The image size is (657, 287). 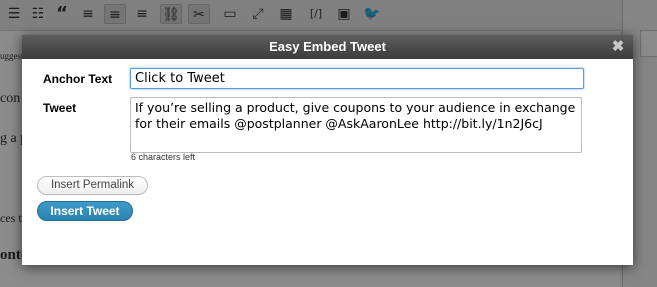 What do you see at coordinates (163, 157) in the screenshot?
I see `characters-left-counter: 6 characters left` at bounding box center [163, 157].